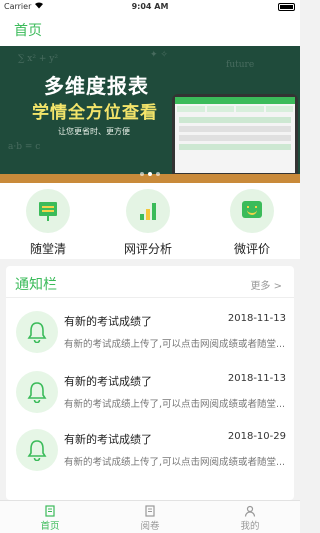 The width and height of the screenshot is (320, 533). I want to click on tab-grading: 阅卷, so click(150, 518).